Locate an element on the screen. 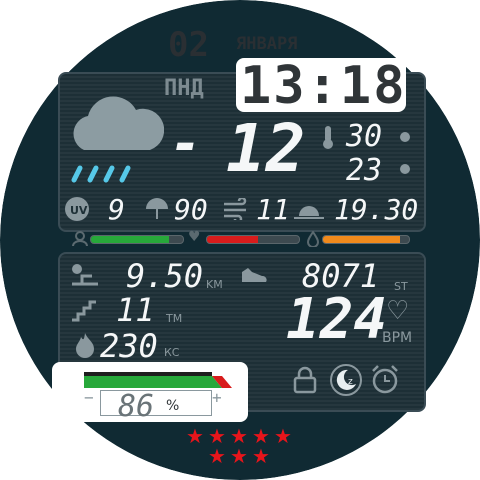  lock-icon is located at coordinates (305, 380).